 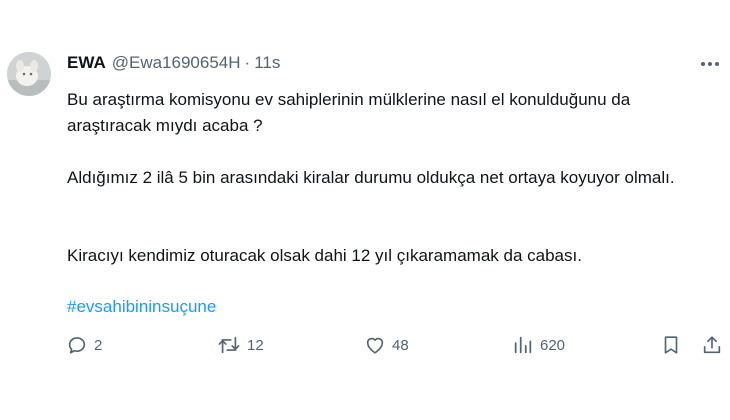 What do you see at coordinates (267, 63) in the screenshot?
I see `timestamp: 11s` at bounding box center [267, 63].